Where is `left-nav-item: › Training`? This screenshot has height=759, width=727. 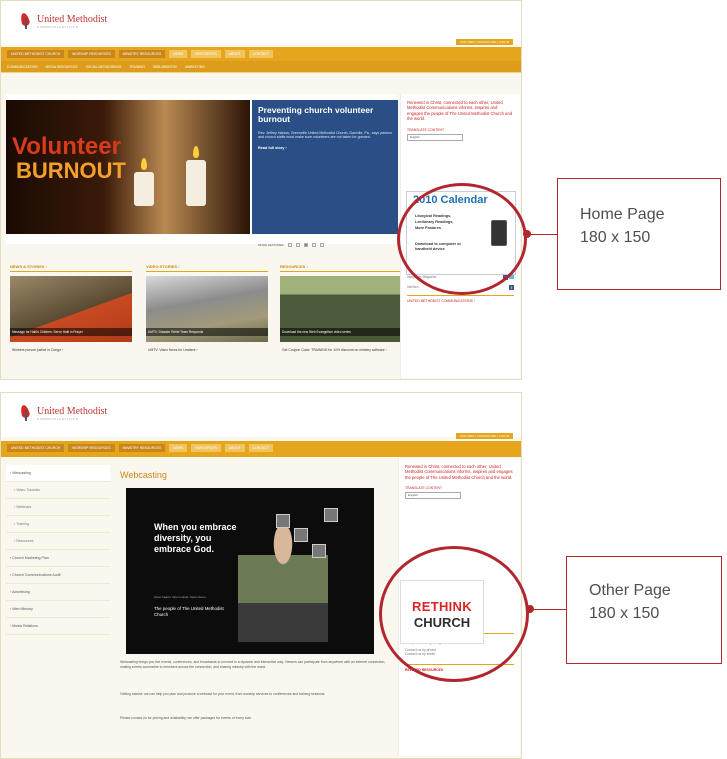 left-nav-item: › Training is located at coordinates (58, 524).